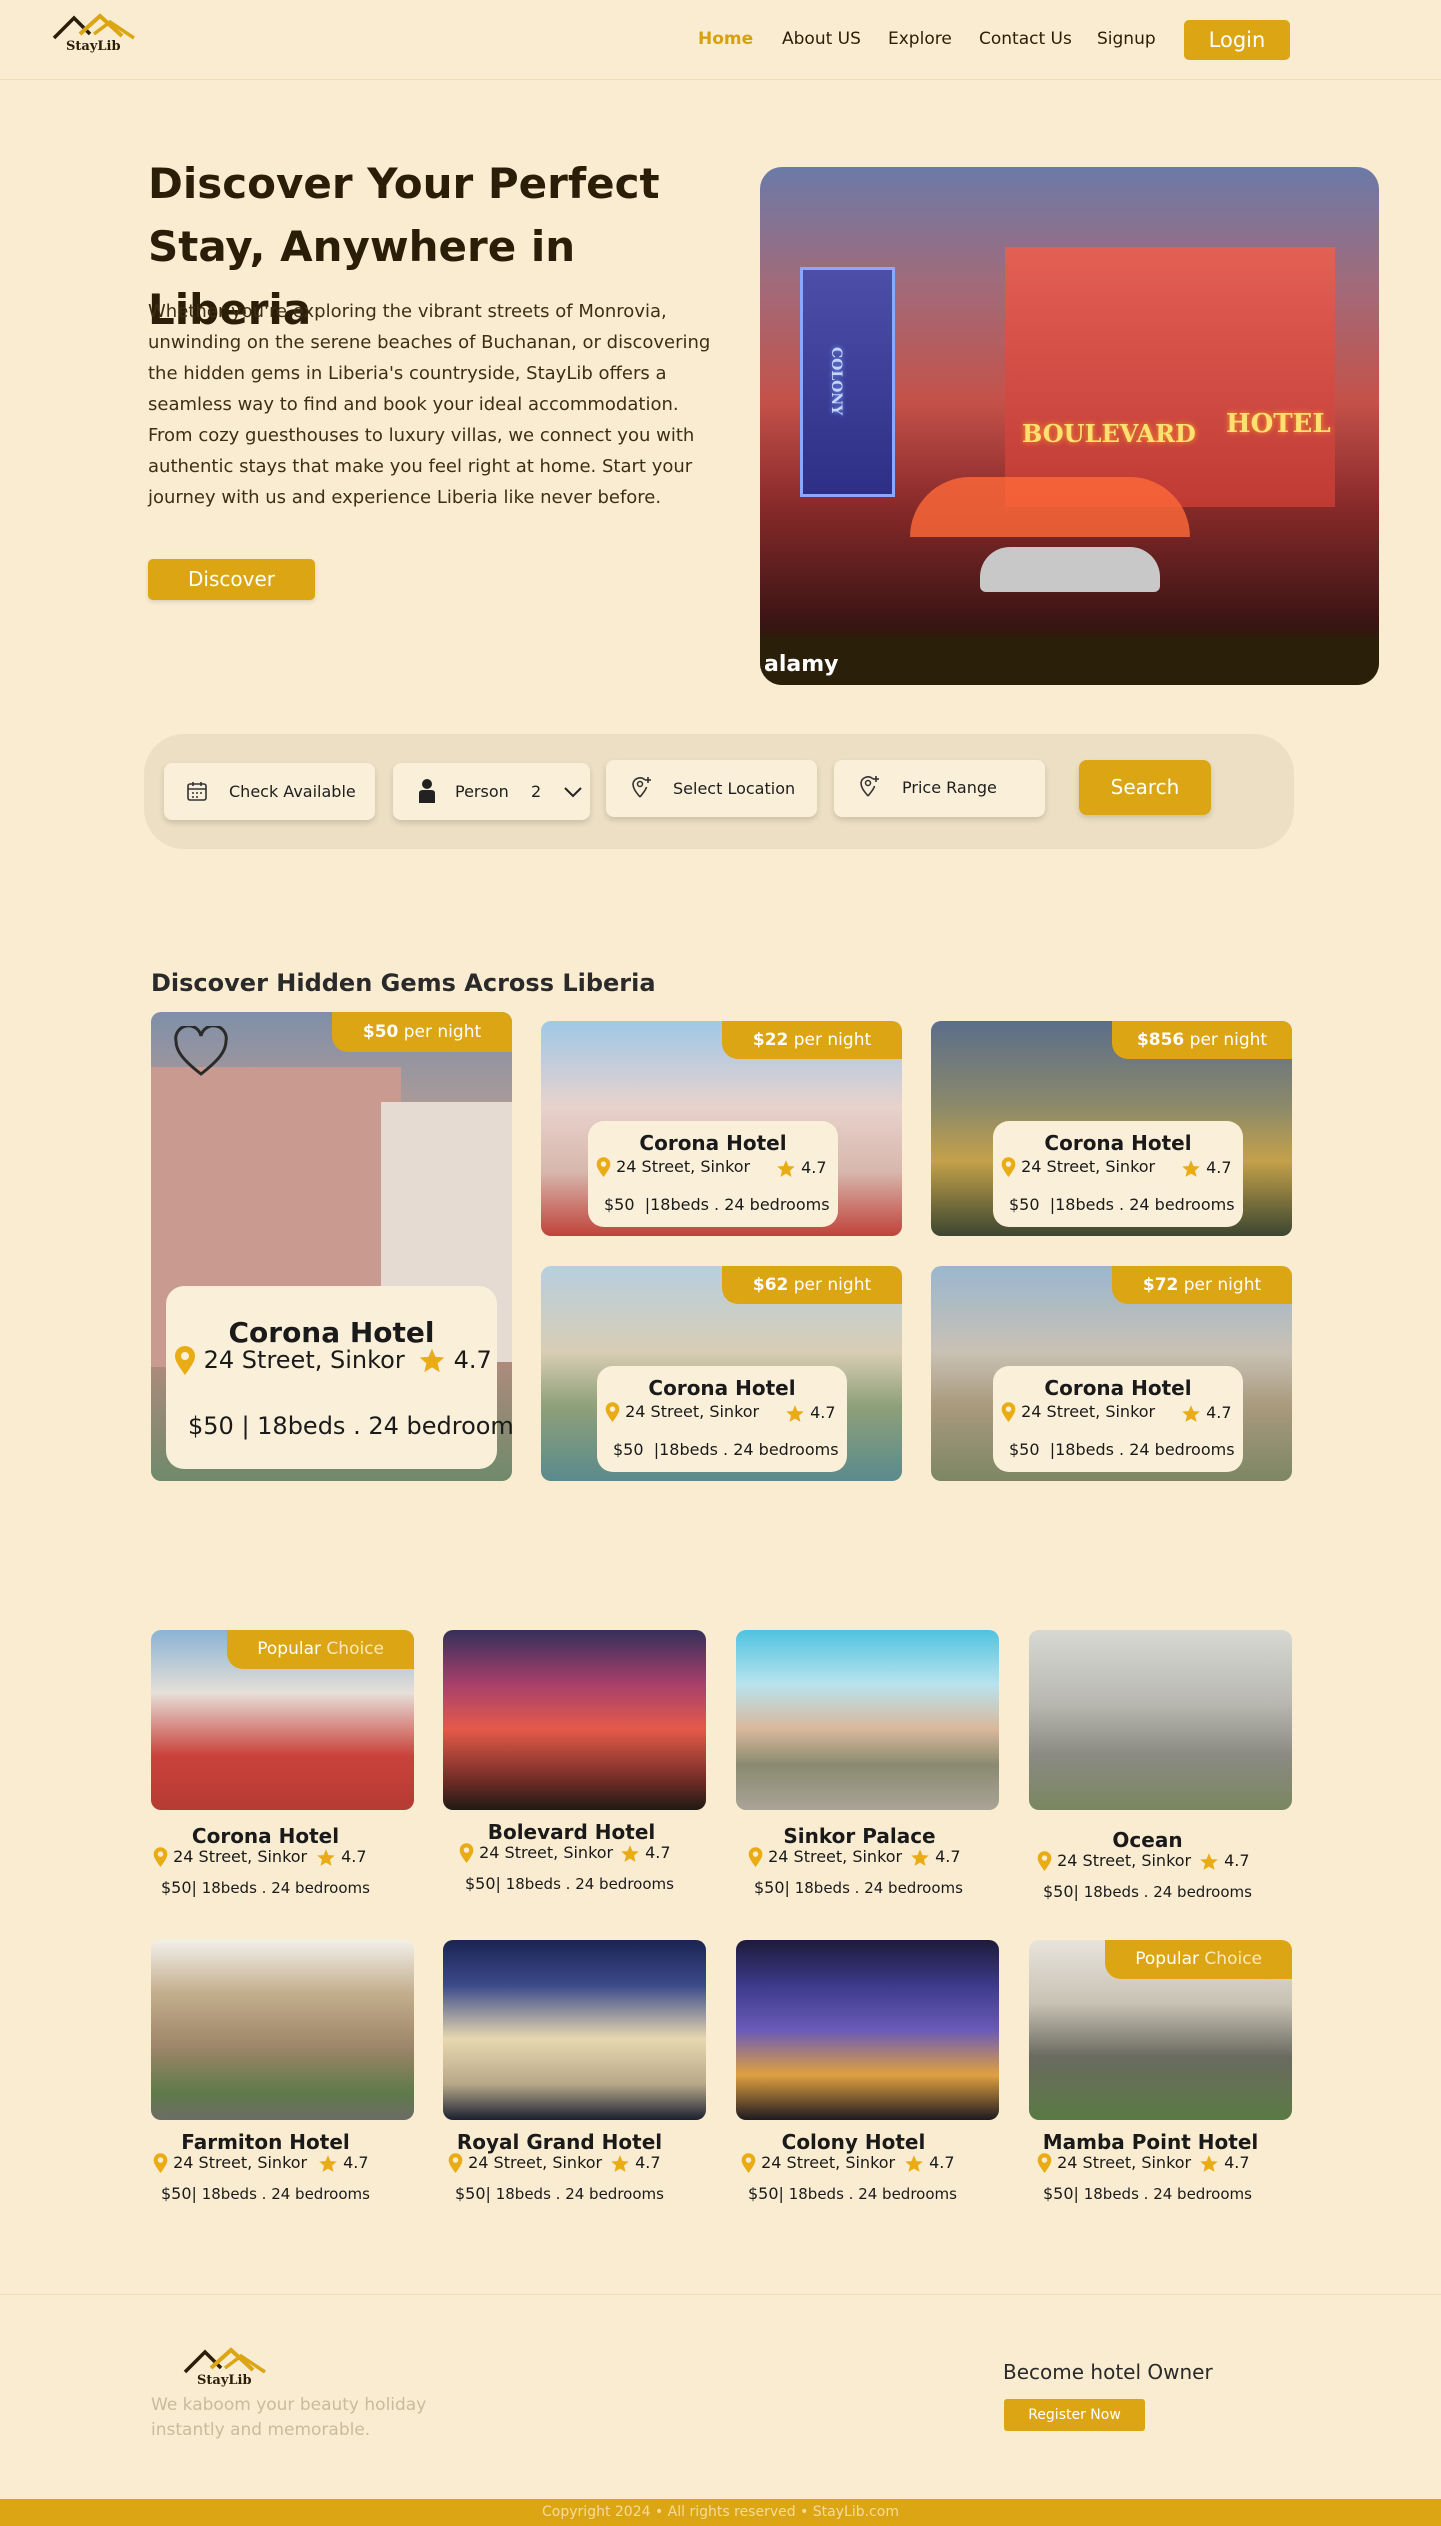  Describe the element at coordinates (821, 39) in the screenshot. I see `nav-link-about: About US` at that location.